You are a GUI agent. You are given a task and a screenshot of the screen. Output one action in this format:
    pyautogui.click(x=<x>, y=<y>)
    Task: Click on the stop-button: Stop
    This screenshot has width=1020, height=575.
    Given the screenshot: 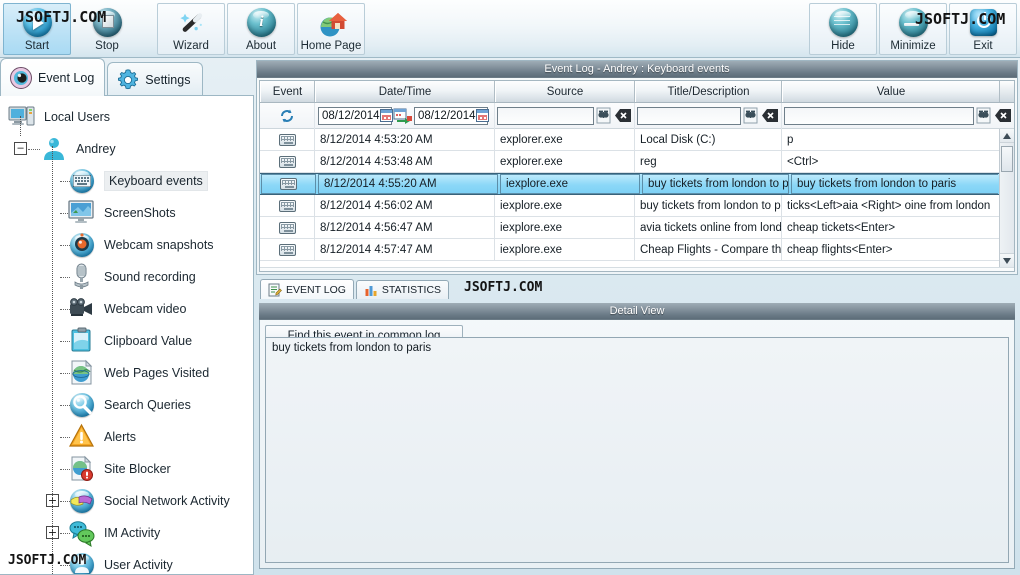 What is the action you would take?
    pyautogui.click(x=107, y=29)
    